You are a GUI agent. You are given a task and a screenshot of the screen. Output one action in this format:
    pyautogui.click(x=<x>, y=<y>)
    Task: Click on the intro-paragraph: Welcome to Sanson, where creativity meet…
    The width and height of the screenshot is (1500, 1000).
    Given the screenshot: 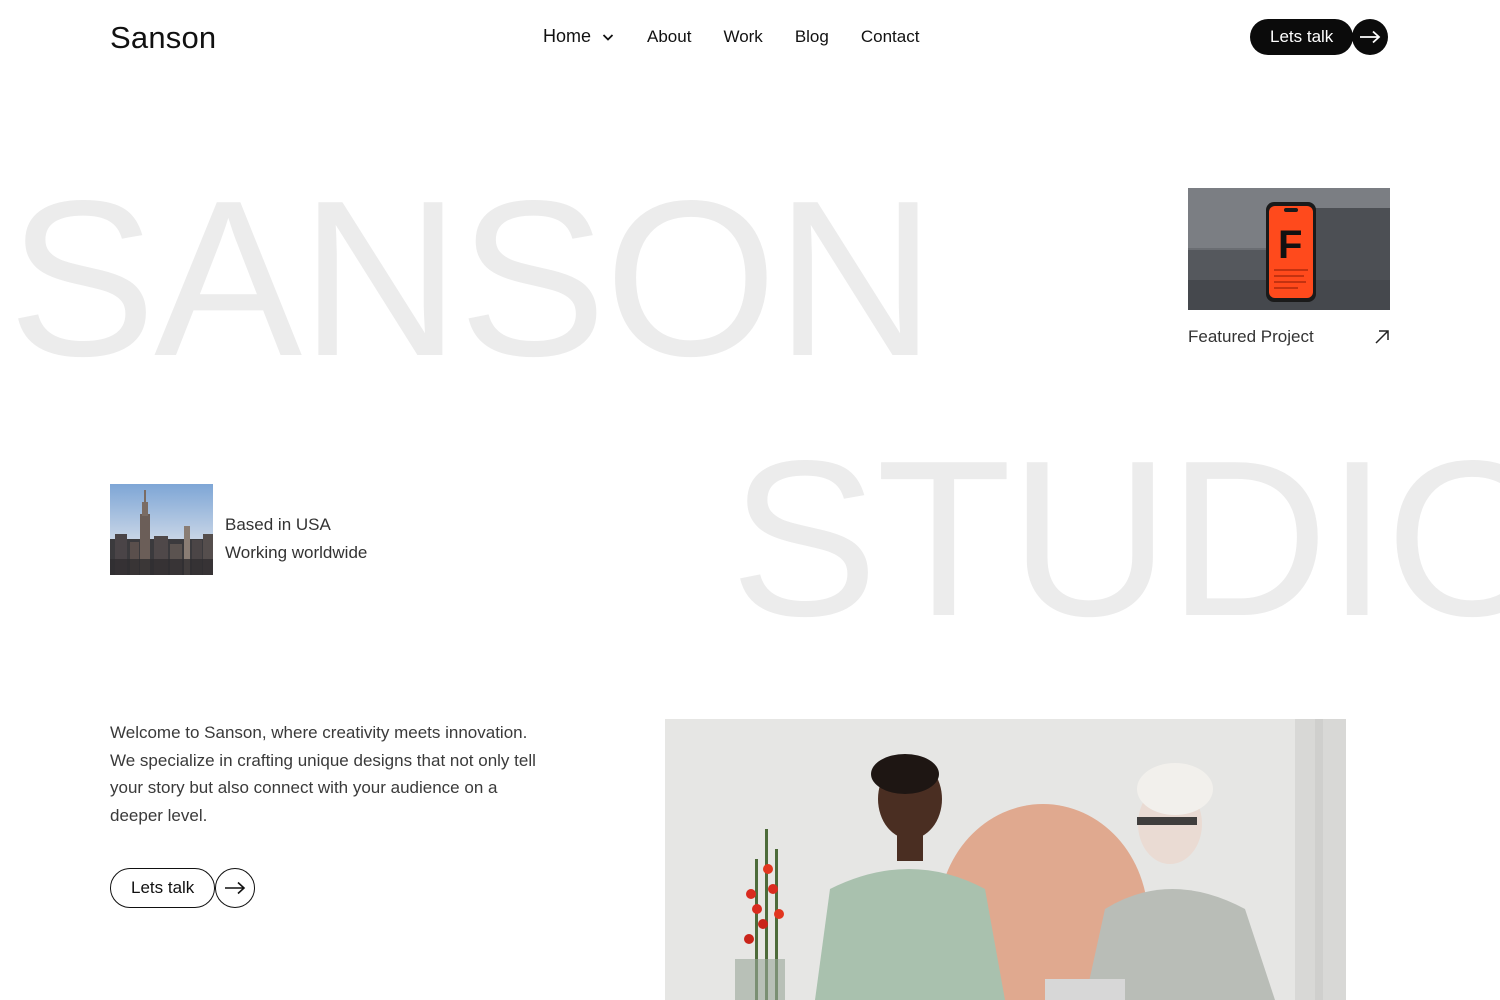 What is the action you would take?
    pyautogui.click(x=323, y=774)
    